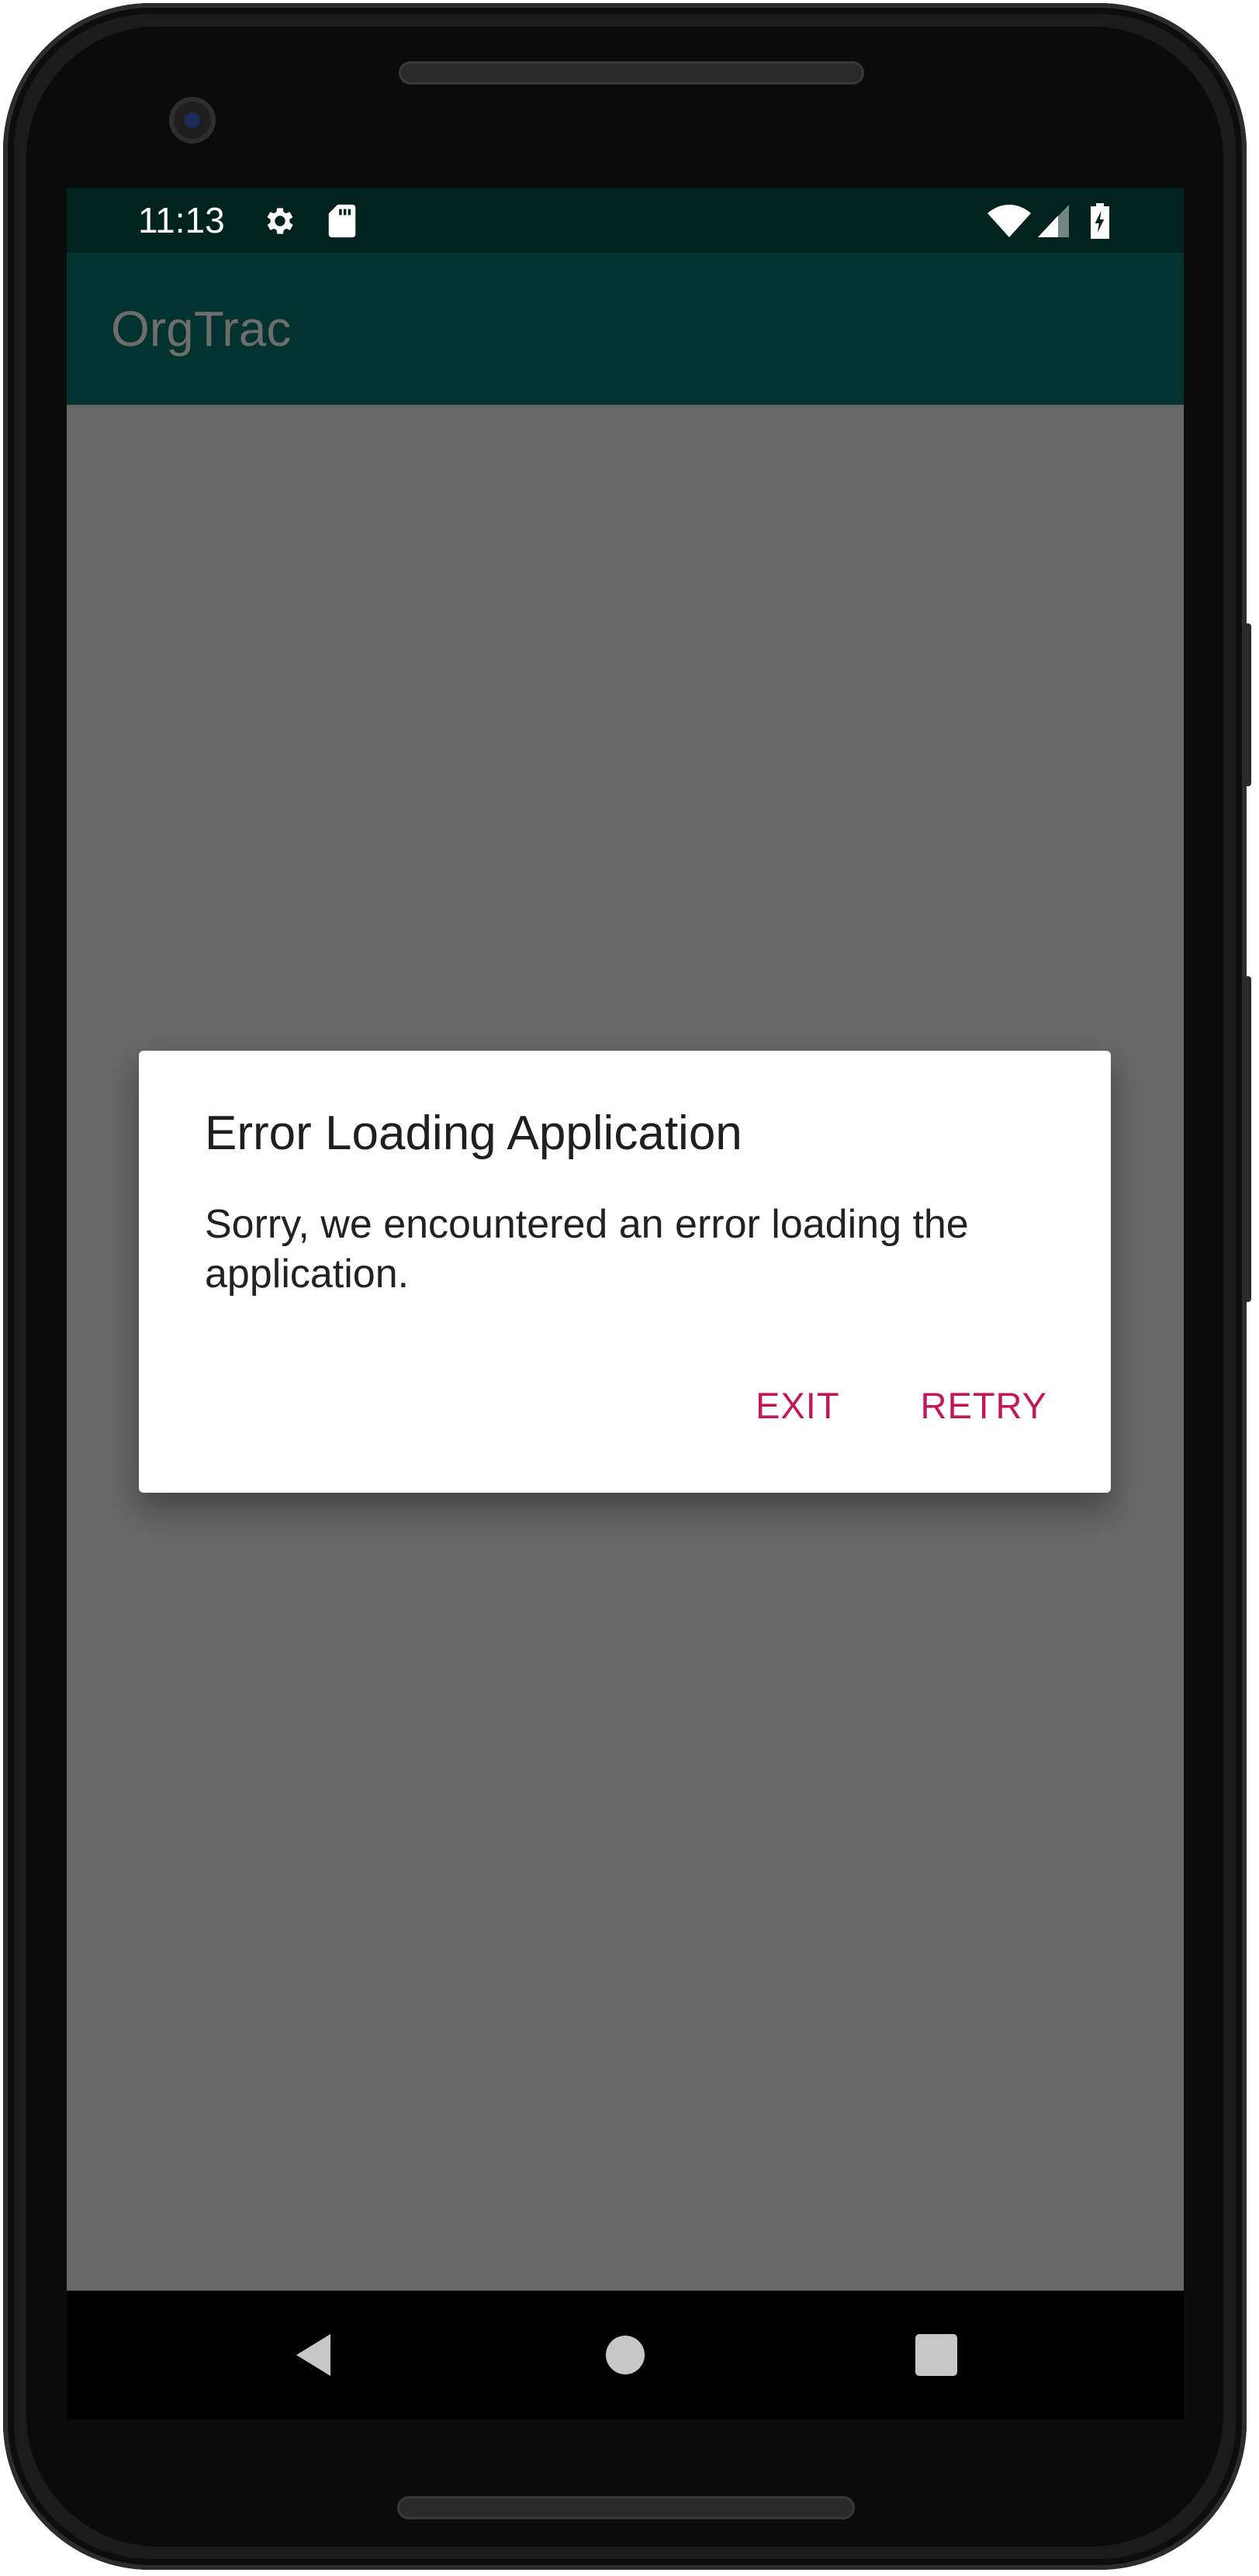  What do you see at coordinates (936, 2355) in the screenshot?
I see `recents-icon` at bounding box center [936, 2355].